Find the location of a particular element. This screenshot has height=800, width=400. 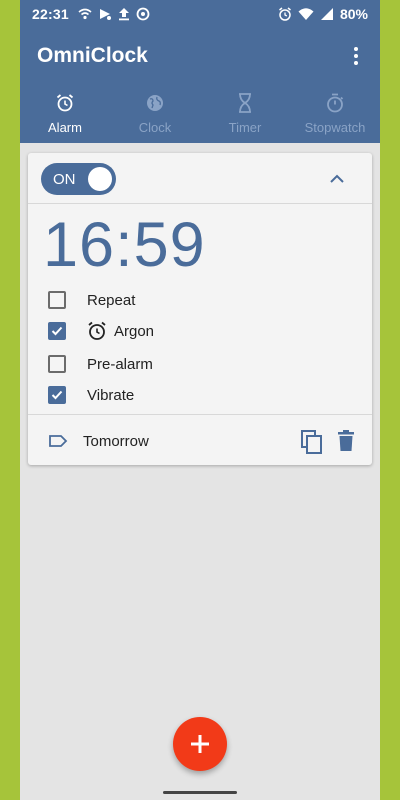

gesture-nav-bar is located at coordinates (200, 792).